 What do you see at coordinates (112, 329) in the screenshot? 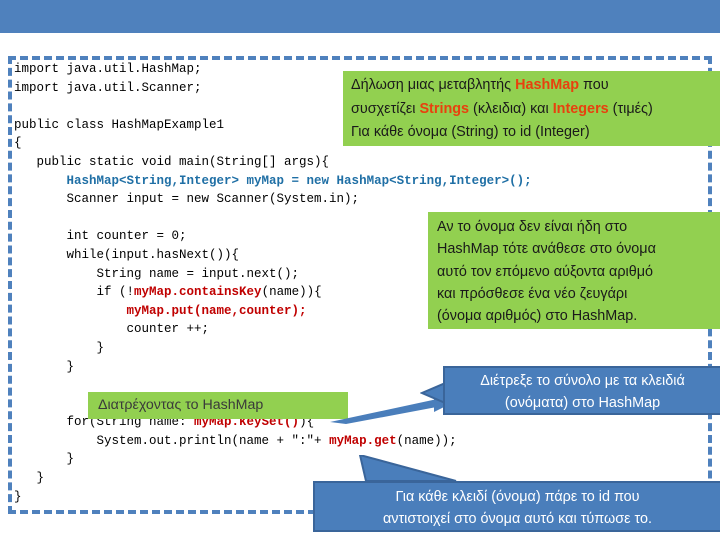
I see `code-token: counter ++;` at bounding box center [112, 329].